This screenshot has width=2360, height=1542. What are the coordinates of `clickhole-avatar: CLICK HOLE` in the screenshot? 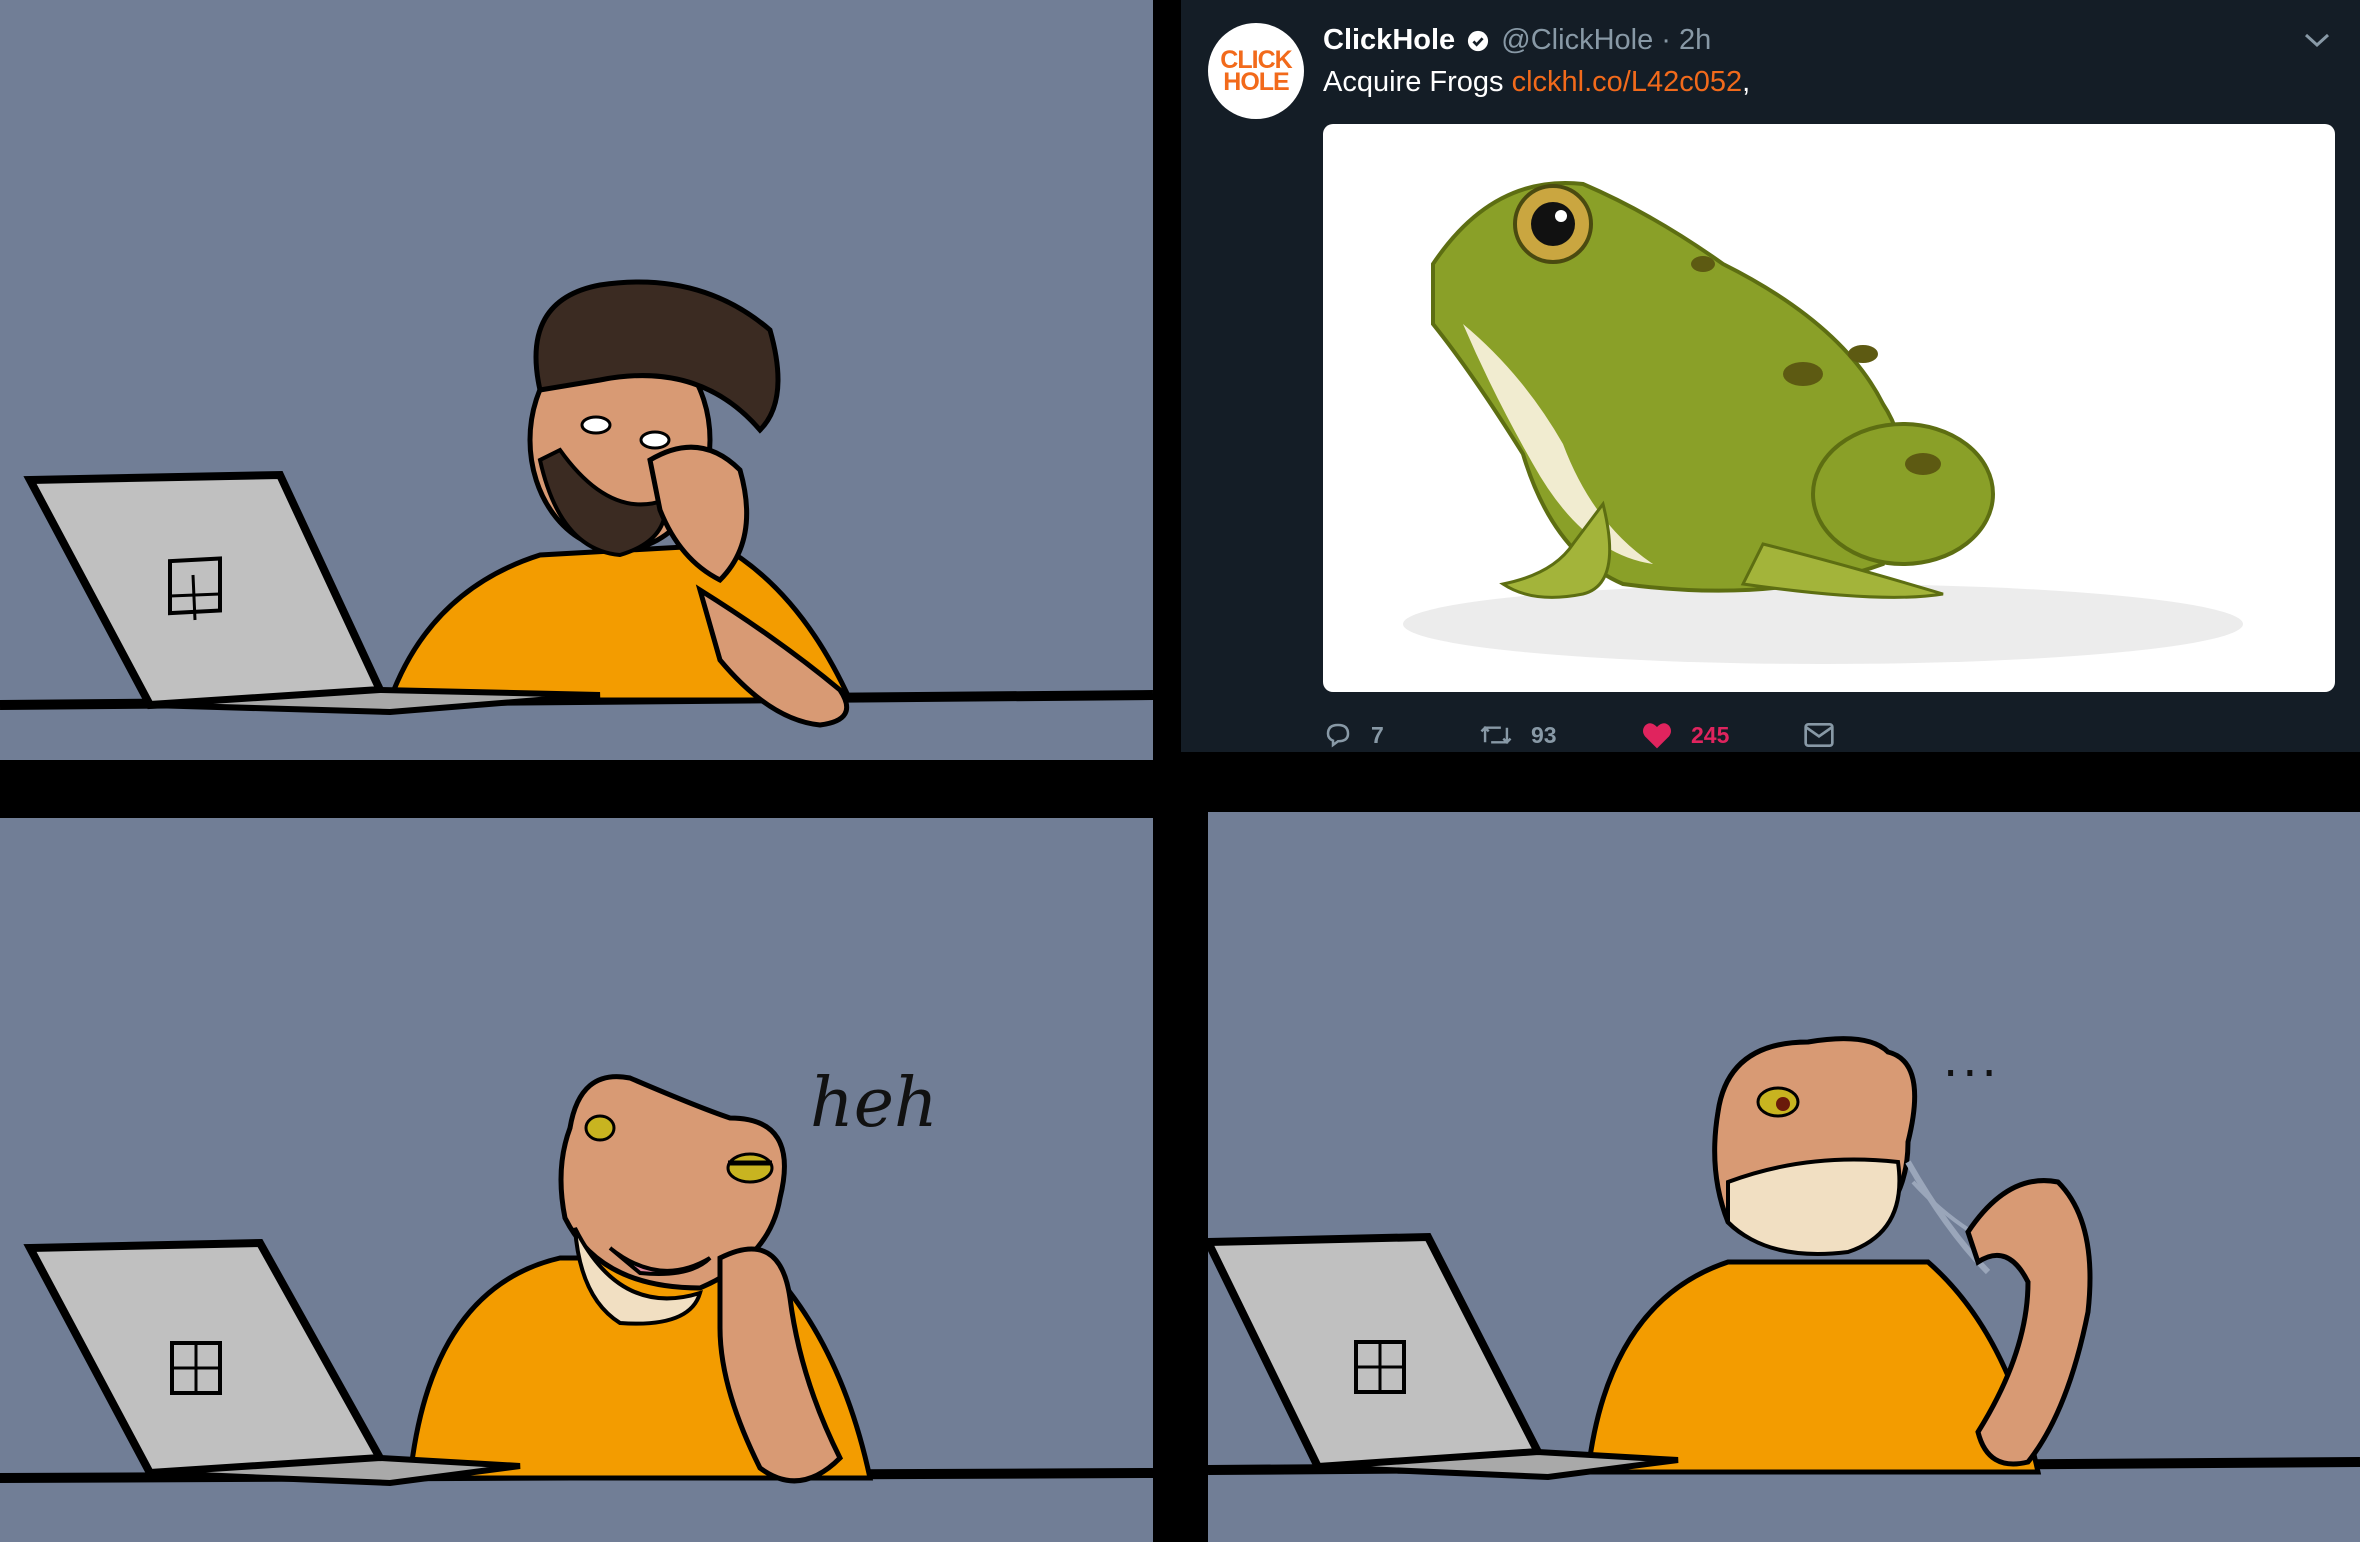 It's located at (1256, 71).